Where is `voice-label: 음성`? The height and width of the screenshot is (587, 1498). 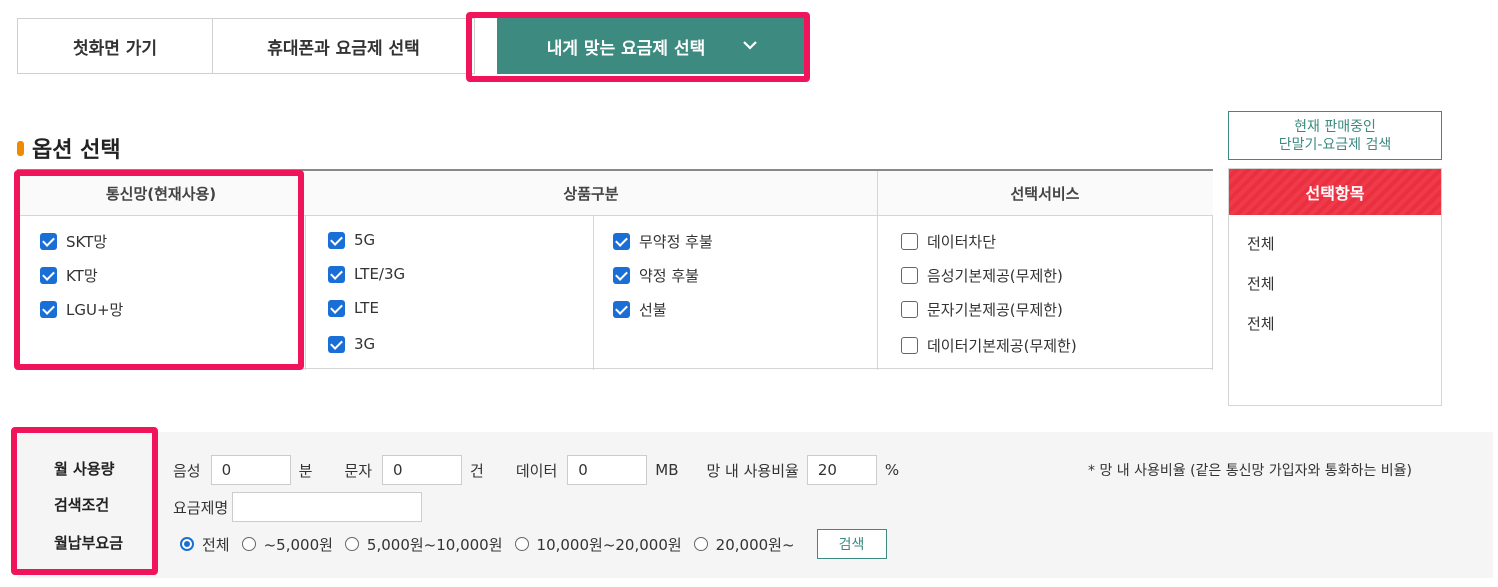
voice-label: 음성 is located at coordinates (187, 470).